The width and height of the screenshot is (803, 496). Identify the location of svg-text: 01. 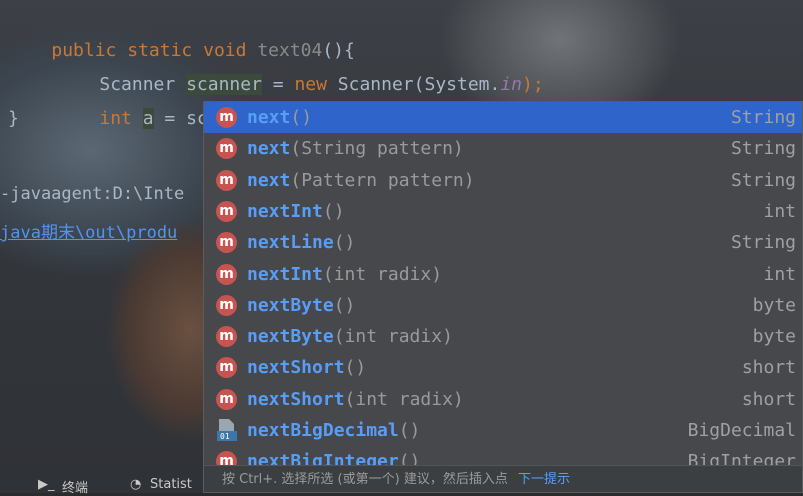
(225, 436).